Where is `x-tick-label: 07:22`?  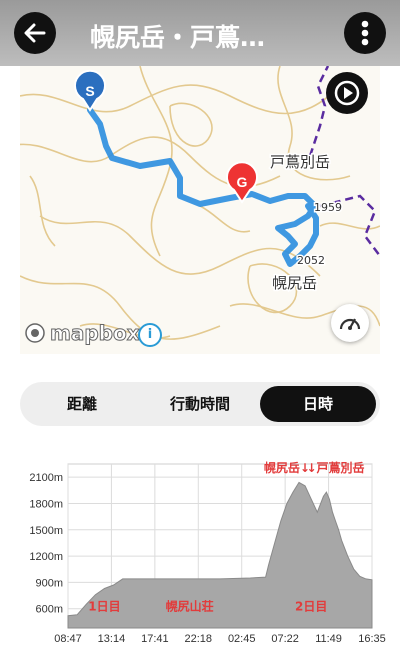
x-tick-label: 07:22 is located at coordinates (285, 639).